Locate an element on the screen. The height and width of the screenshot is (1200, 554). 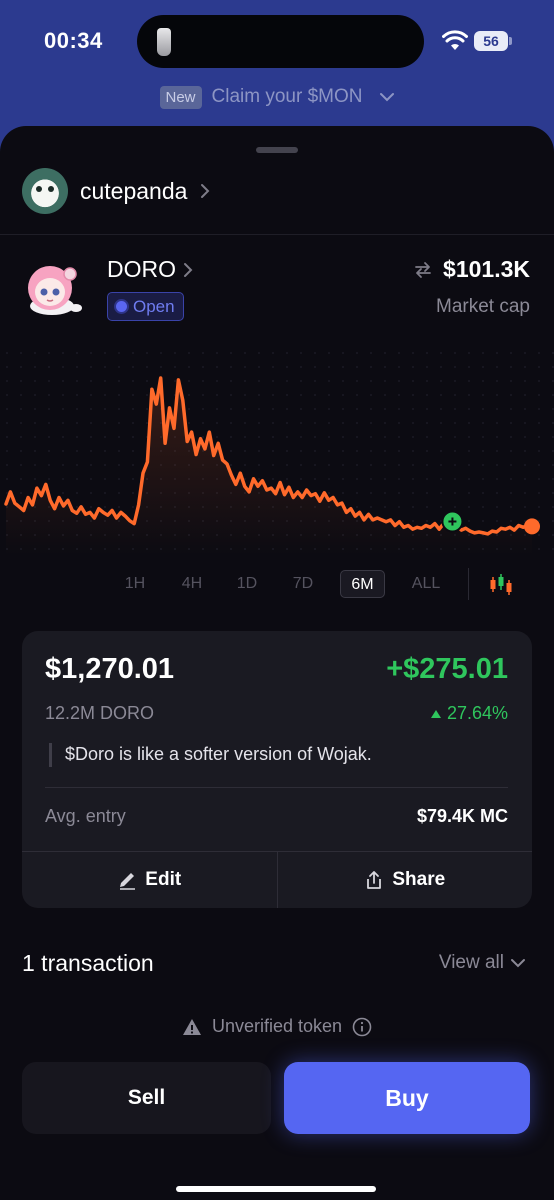
battery-nub is located at coordinates (510, 41).